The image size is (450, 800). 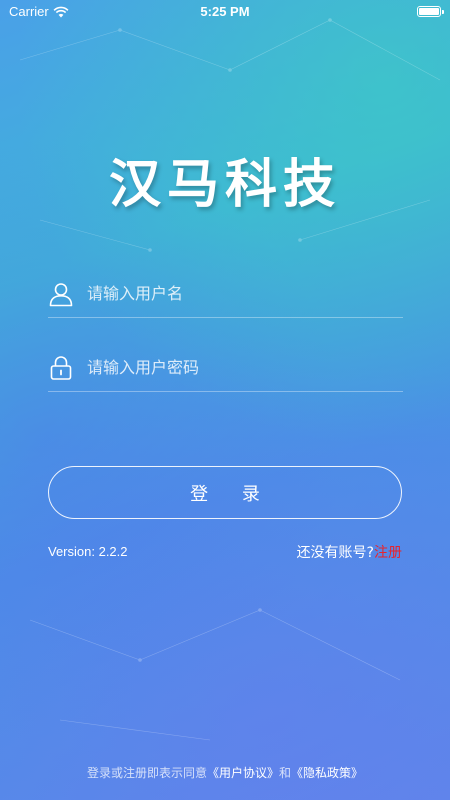 I want to click on no-account-text: 还没有账号?, so click(x=335, y=553).